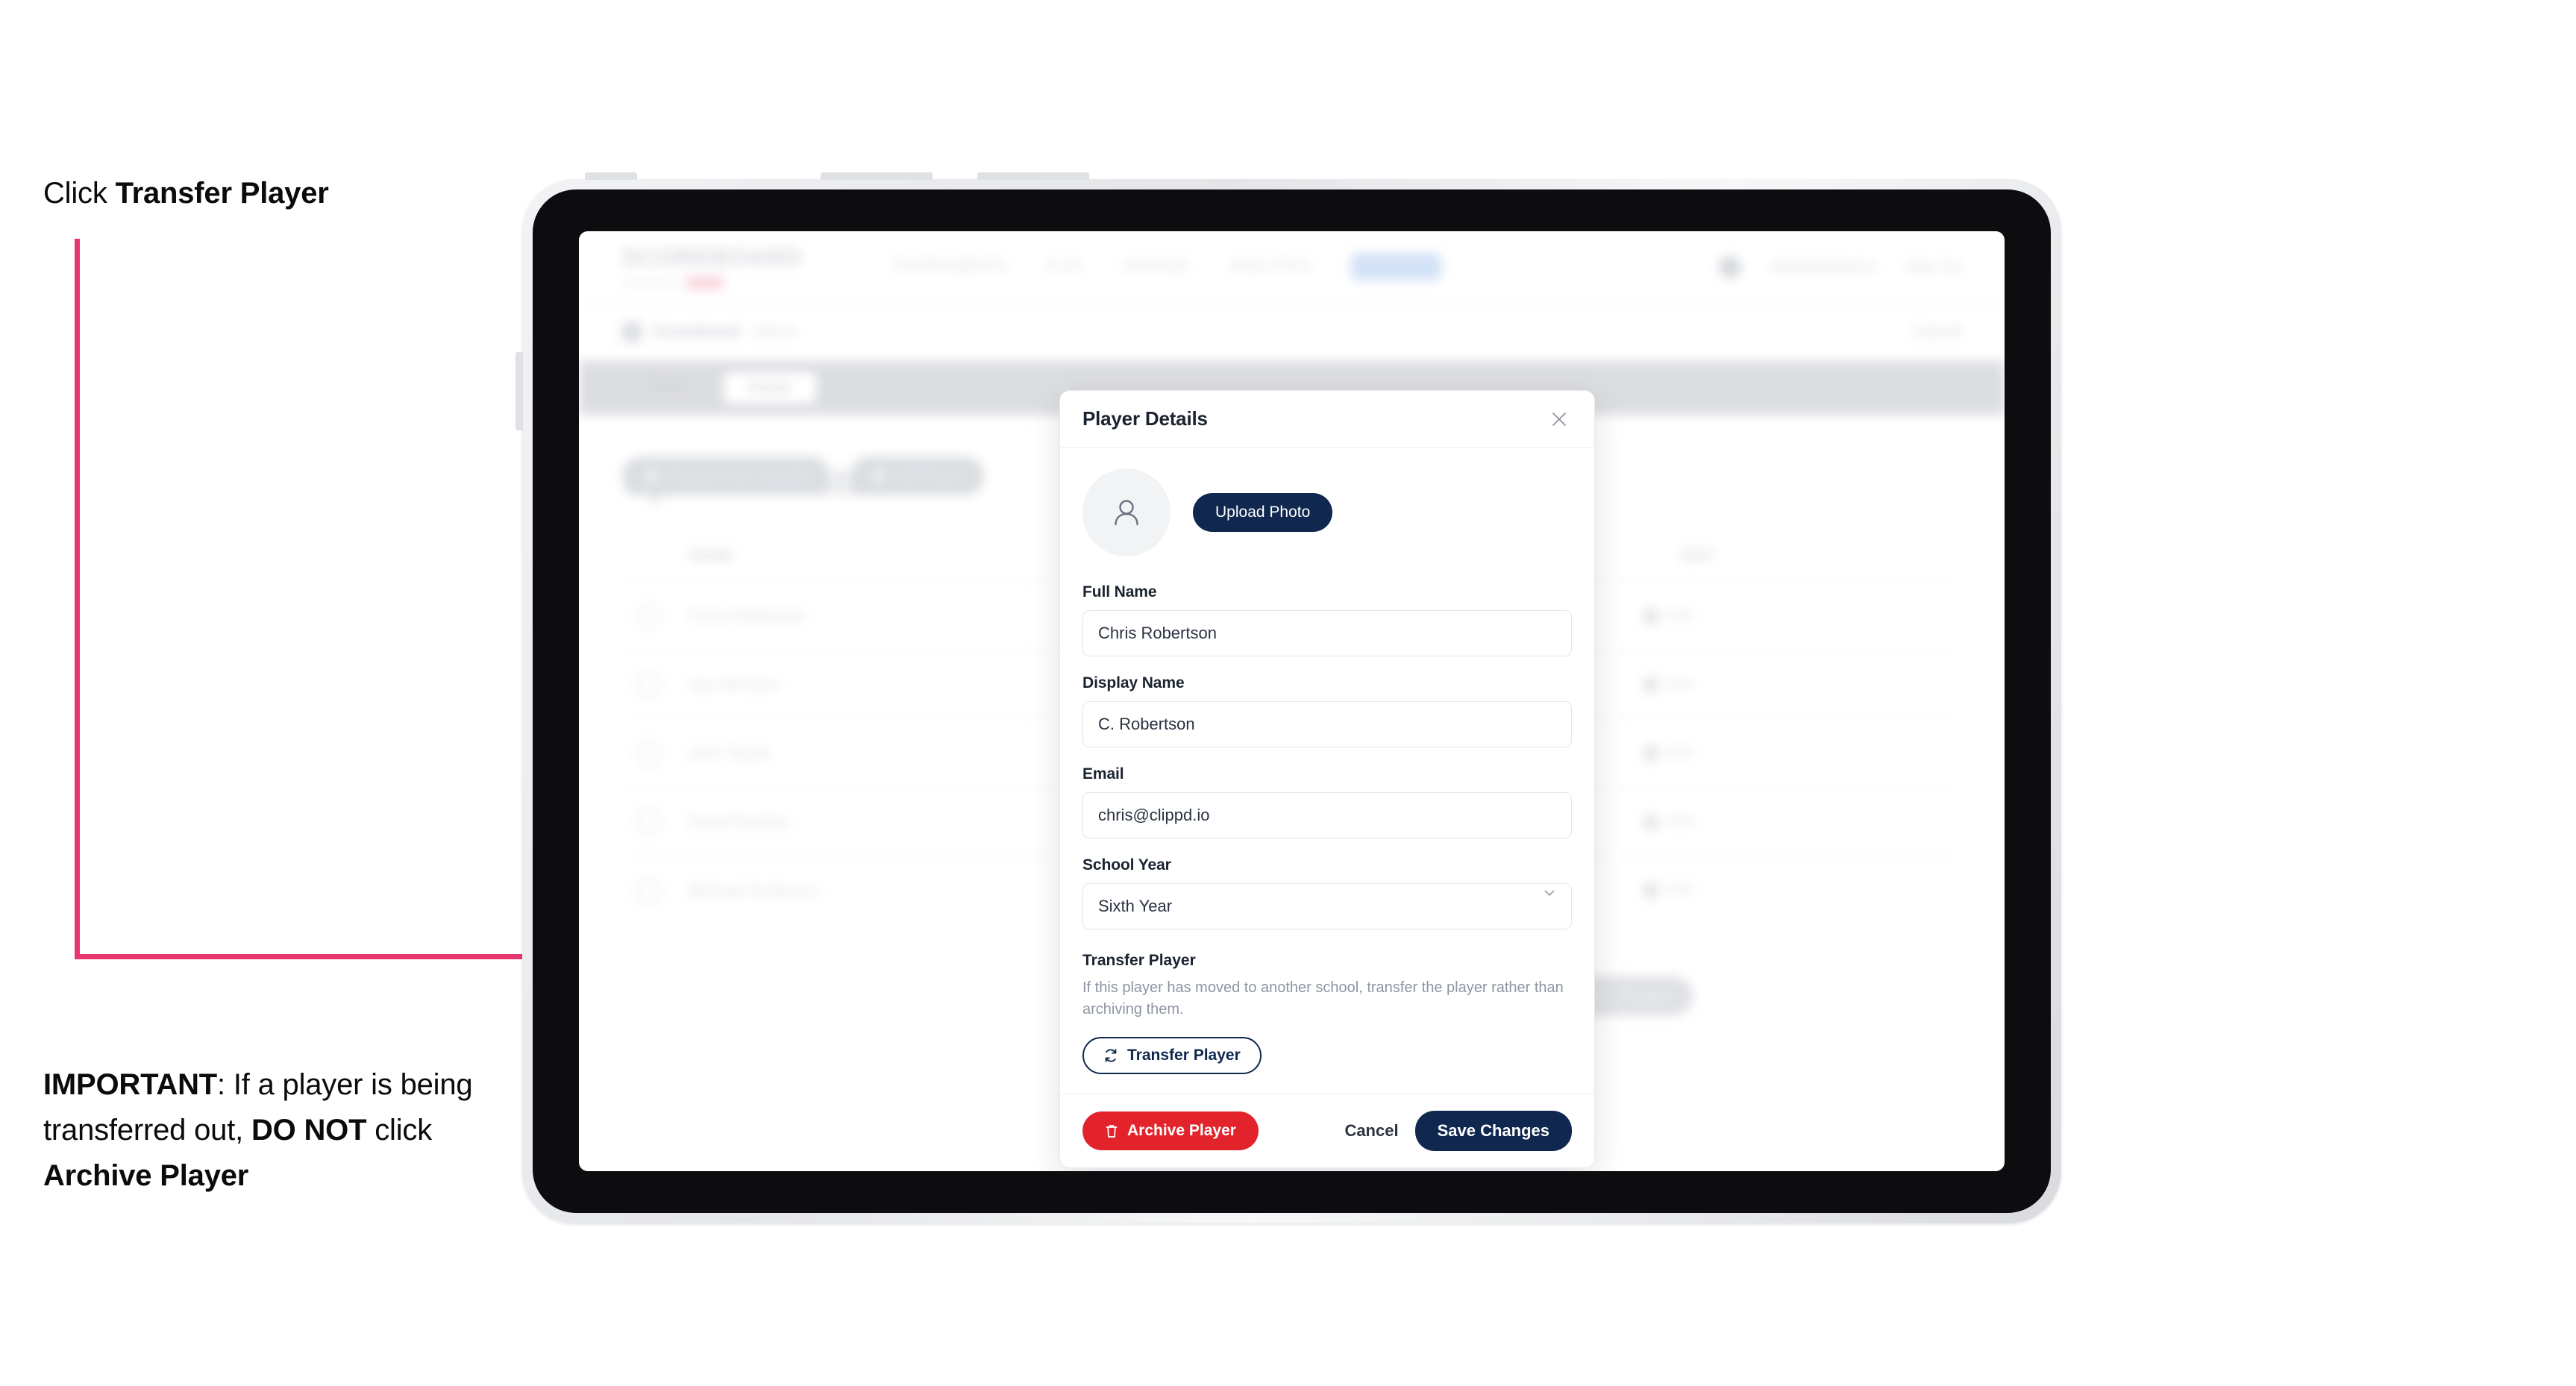 Image resolution: width=2576 pixels, height=1386 pixels. Describe the element at coordinates (1371, 1131) in the screenshot. I see `cancel-button: Cancel` at that location.